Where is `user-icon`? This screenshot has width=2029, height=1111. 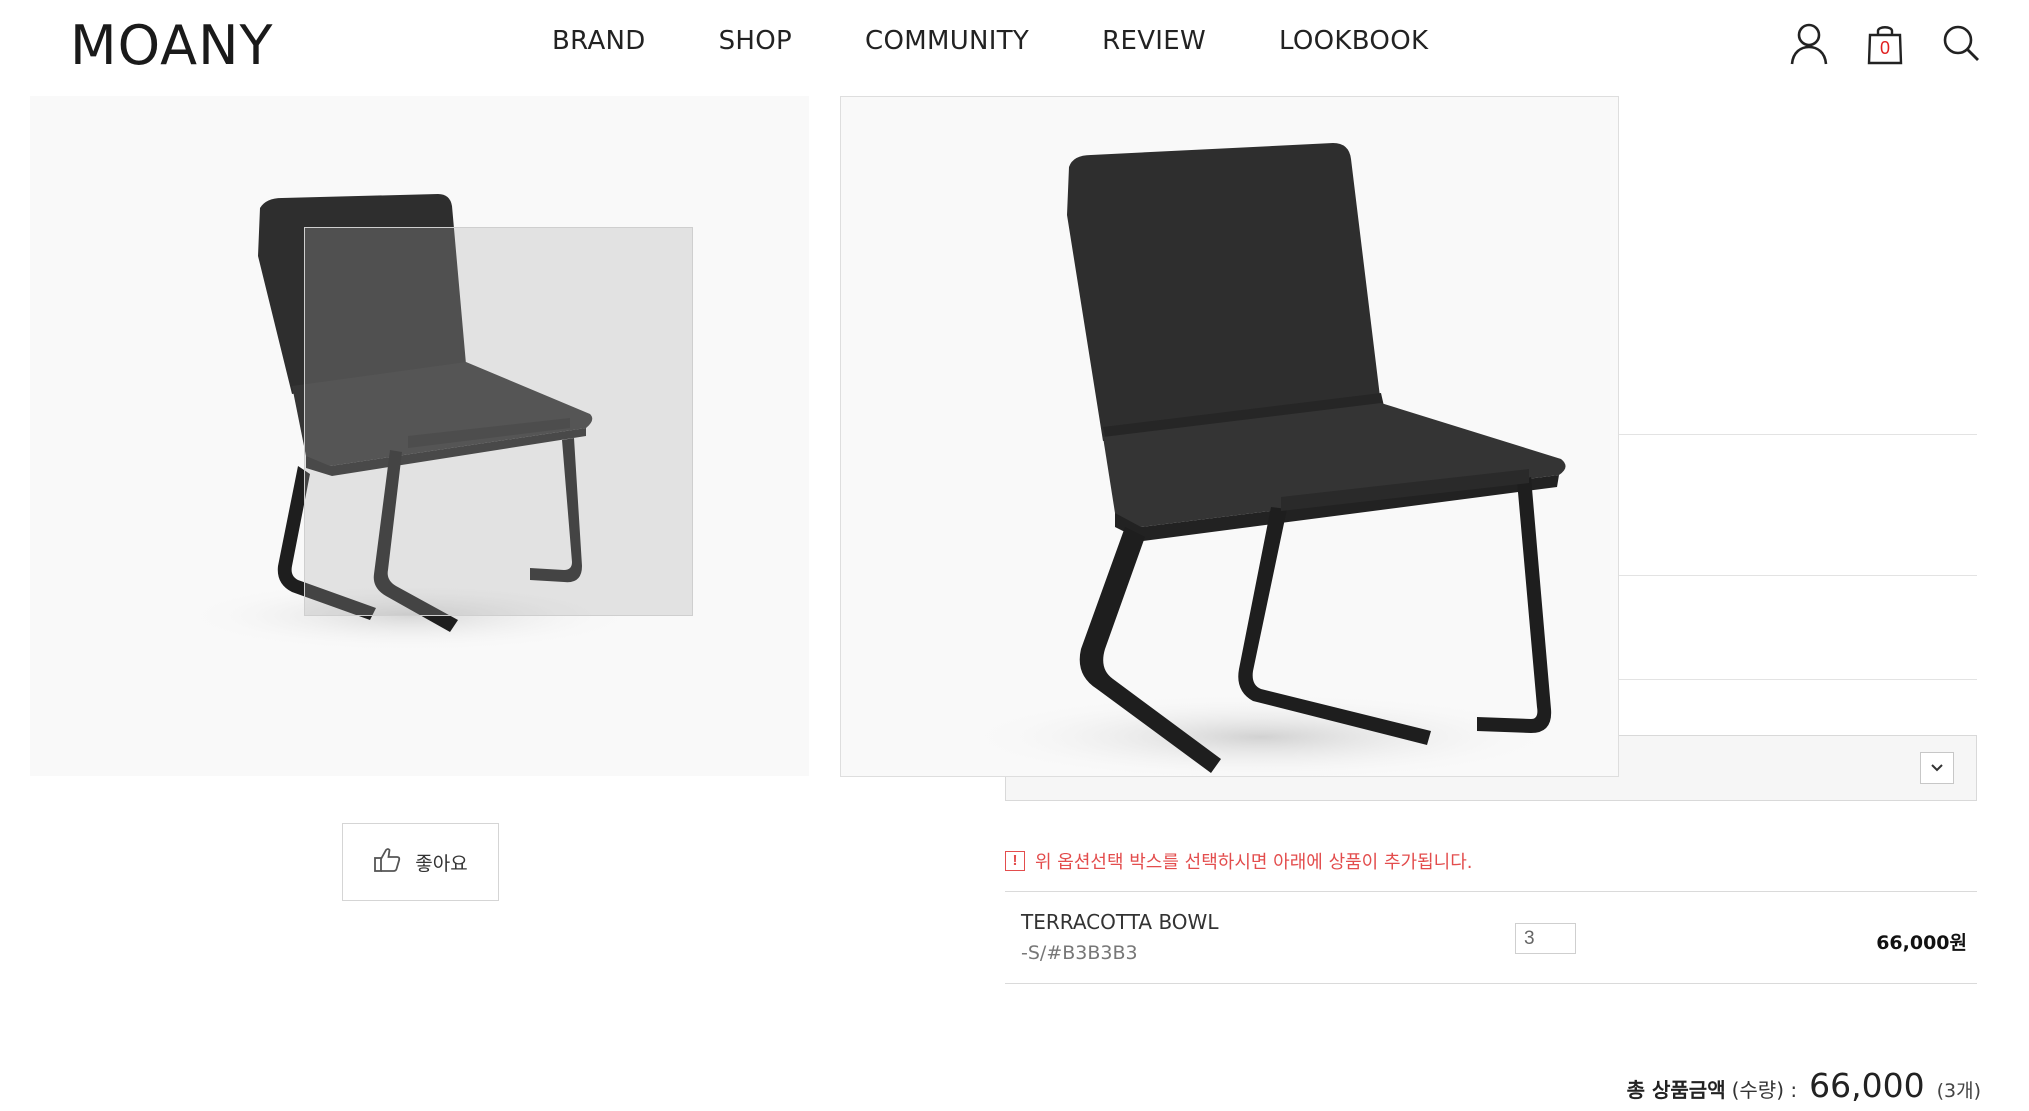
user-icon is located at coordinates (1809, 44).